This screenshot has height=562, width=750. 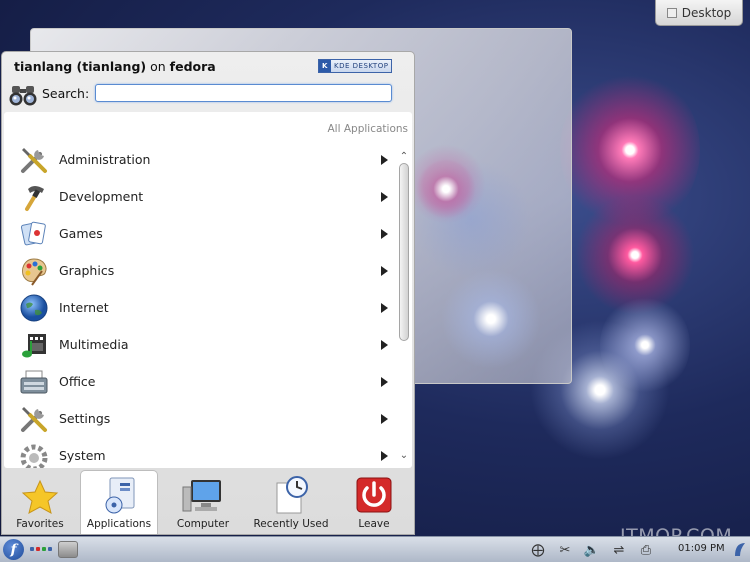 I want to click on app-category-office: Office, so click(x=200, y=381).